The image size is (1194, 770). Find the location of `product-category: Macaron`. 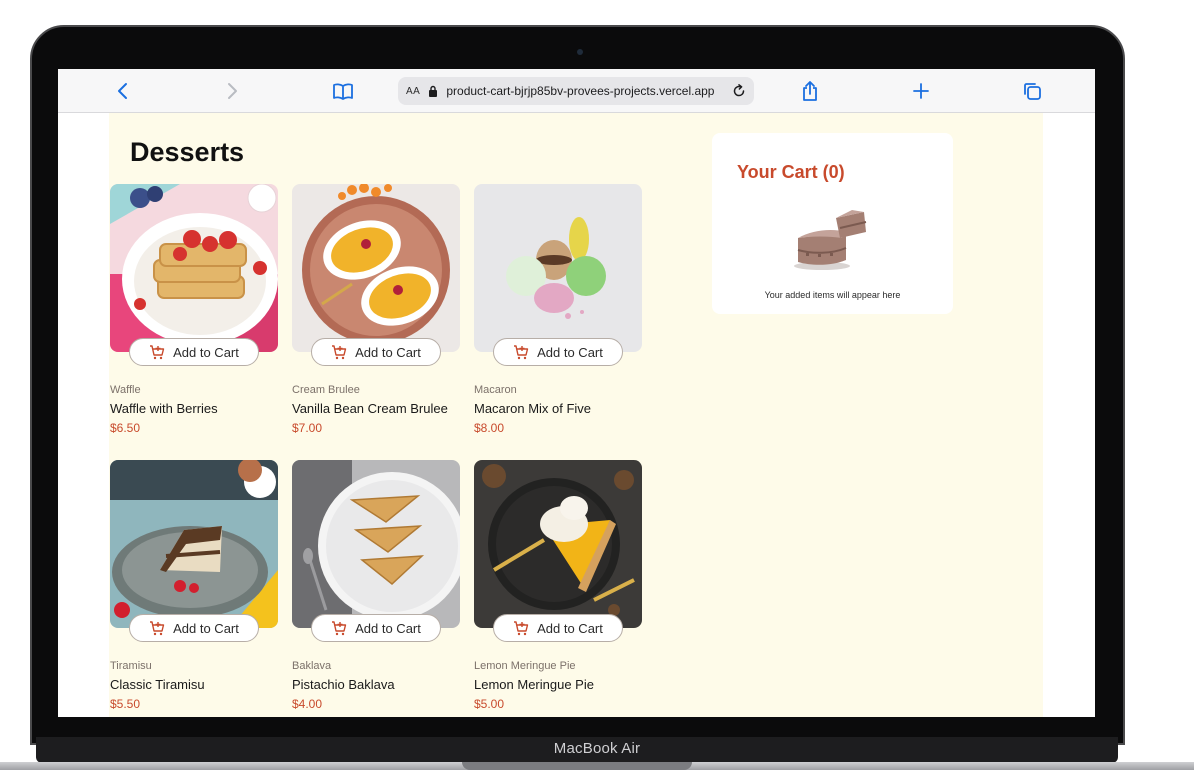

product-category: Macaron is located at coordinates (495, 390).